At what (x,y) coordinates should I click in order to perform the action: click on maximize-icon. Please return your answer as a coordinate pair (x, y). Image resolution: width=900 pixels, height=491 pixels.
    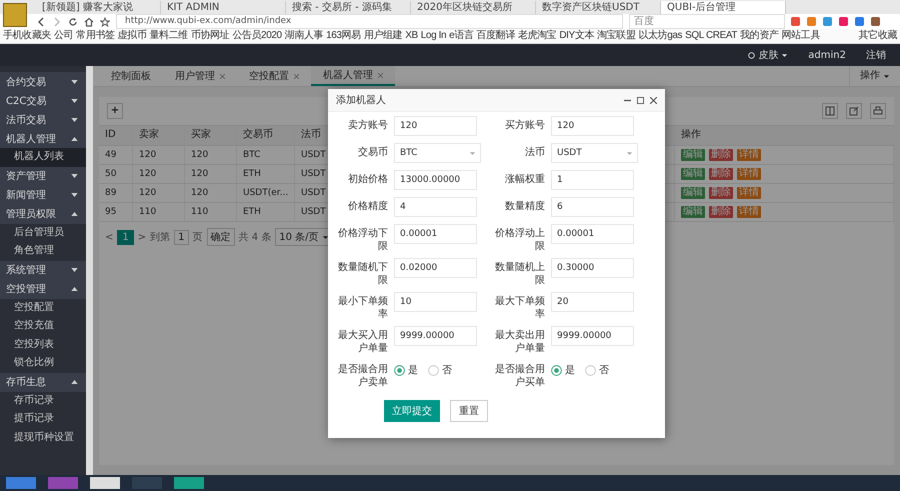
    Looking at the image, I should click on (640, 100).